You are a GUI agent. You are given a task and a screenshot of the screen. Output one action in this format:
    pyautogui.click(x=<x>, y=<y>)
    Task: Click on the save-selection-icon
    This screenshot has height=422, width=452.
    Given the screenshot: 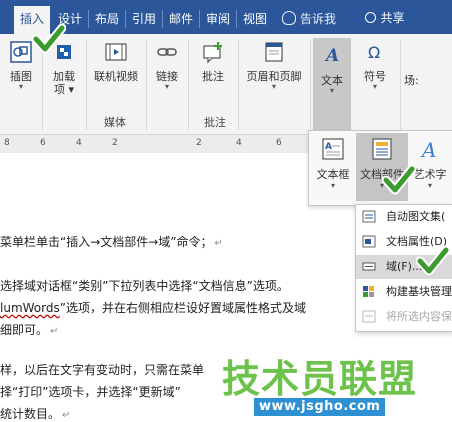 What is the action you would take?
    pyautogui.click(x=369, y=316)
    